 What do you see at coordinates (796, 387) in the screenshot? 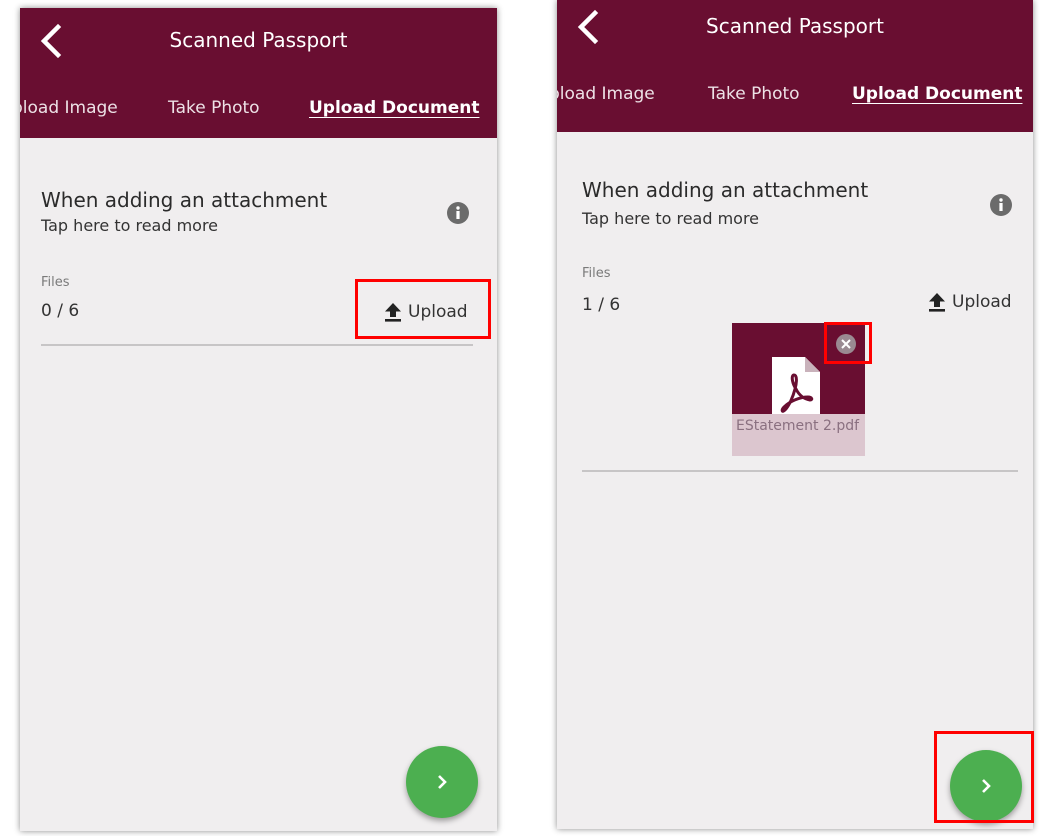
I see `pdf-icon` at bounding box center [796, 387].